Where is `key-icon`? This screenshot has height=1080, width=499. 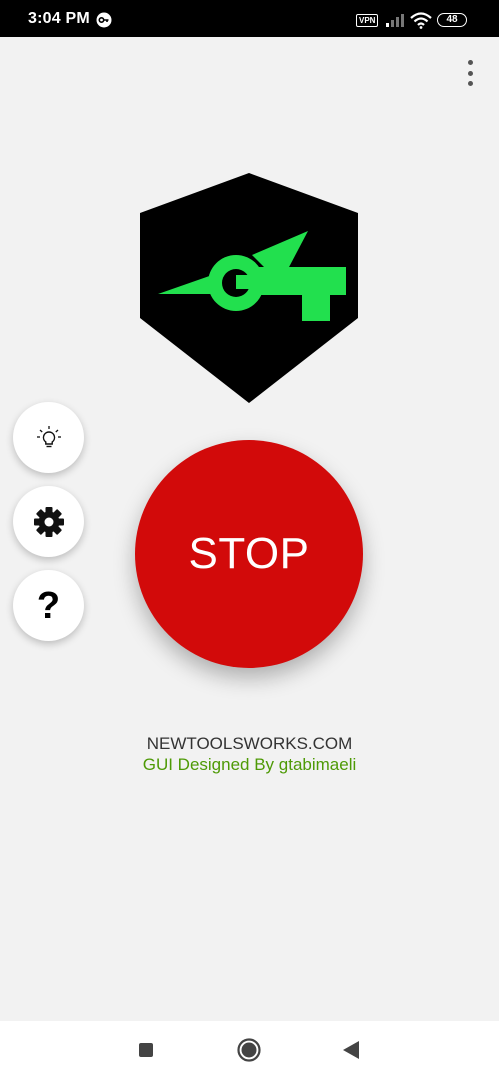
key-icon is located at coordinates (104, 20).